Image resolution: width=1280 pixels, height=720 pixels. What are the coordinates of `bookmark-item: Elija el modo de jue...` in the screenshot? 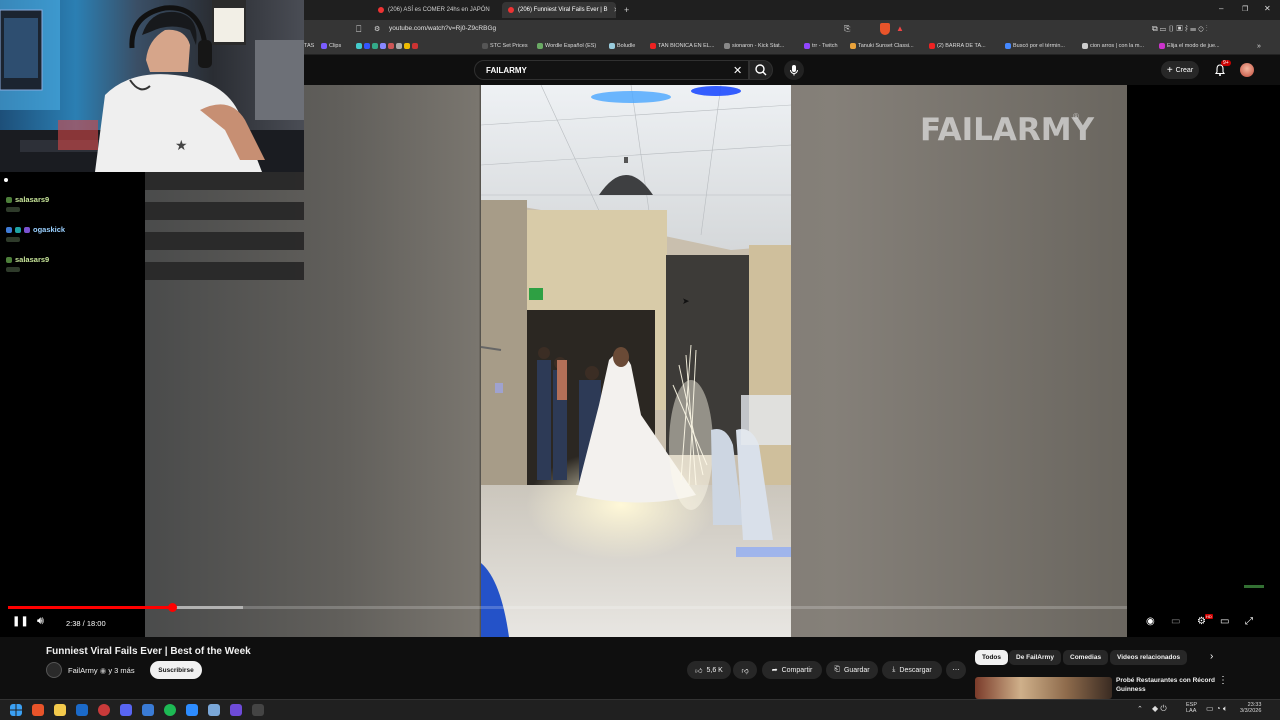 It's located at (1189, 46).